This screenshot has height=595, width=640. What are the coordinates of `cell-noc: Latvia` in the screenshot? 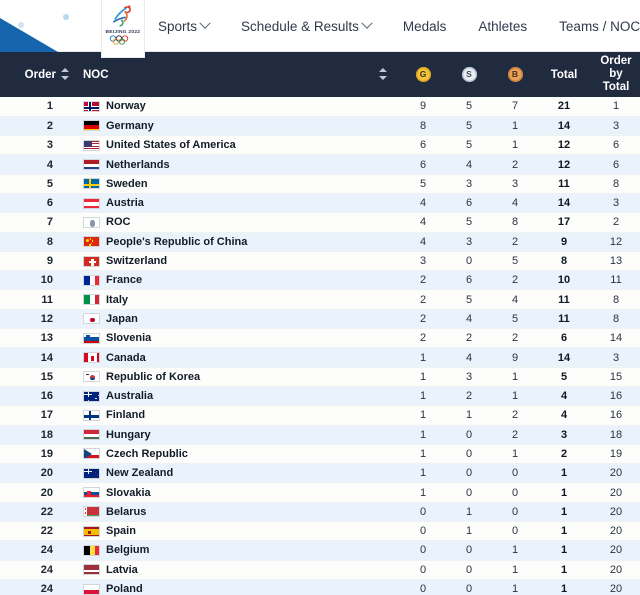 It's located at (220, 570).